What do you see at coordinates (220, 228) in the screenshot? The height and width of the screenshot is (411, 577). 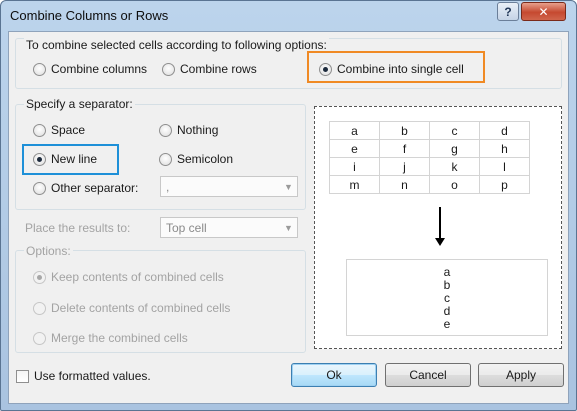 I see `place-results-value: Top cell` at bounding box center [220, 228].